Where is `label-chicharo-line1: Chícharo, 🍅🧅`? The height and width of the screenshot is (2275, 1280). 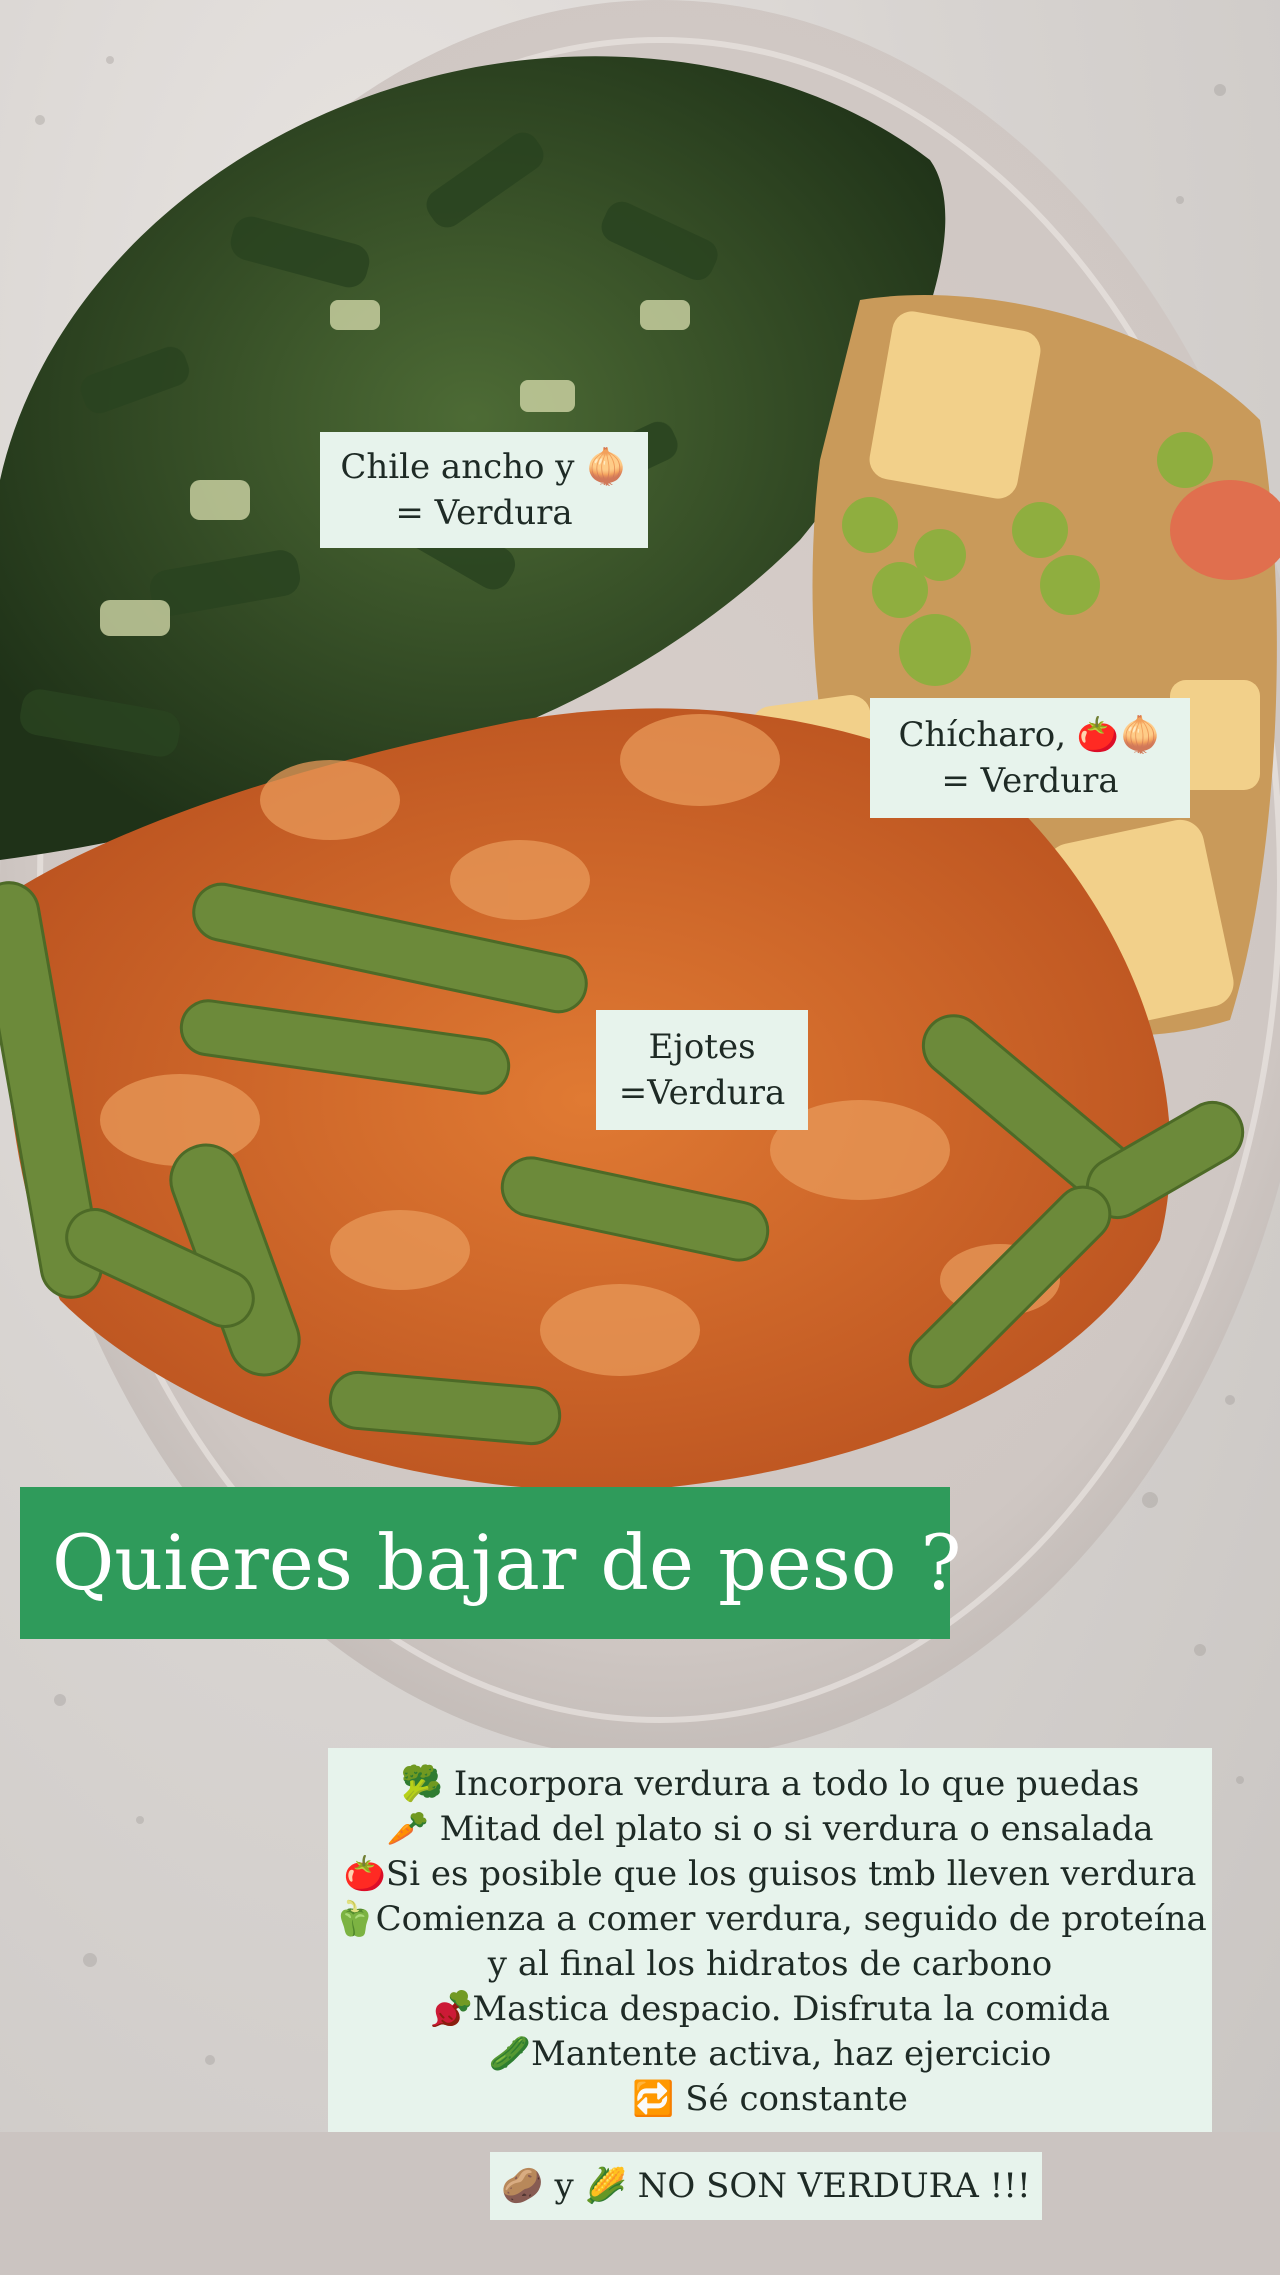
label-chicharo-line1: Chícharo, 🍅🧅 is located at coordinates (1030, 735).